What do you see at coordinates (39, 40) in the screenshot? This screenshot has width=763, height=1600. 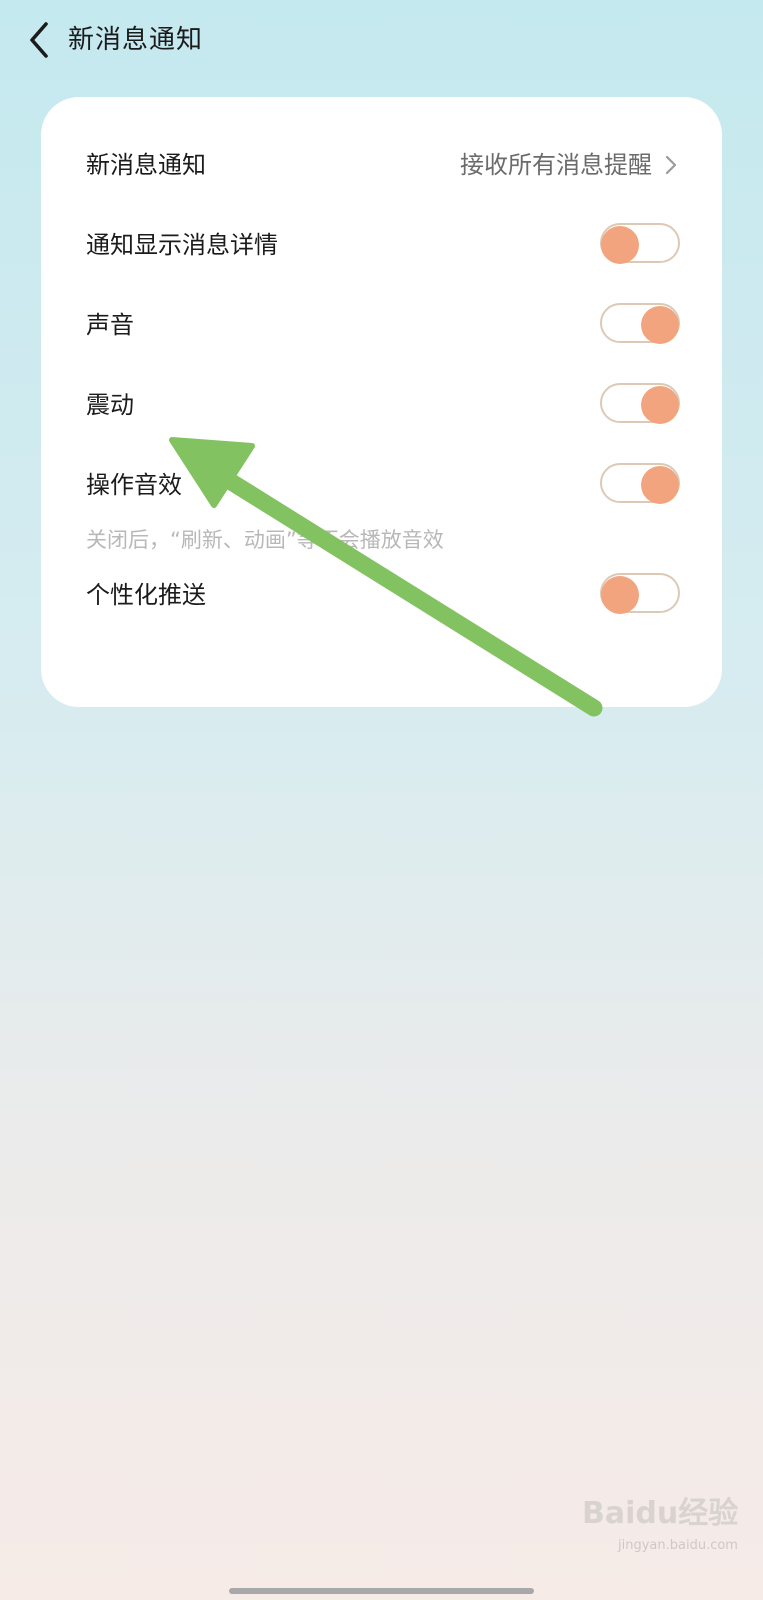 I see `chevron-left-icon` at bounding box center [39, 40].